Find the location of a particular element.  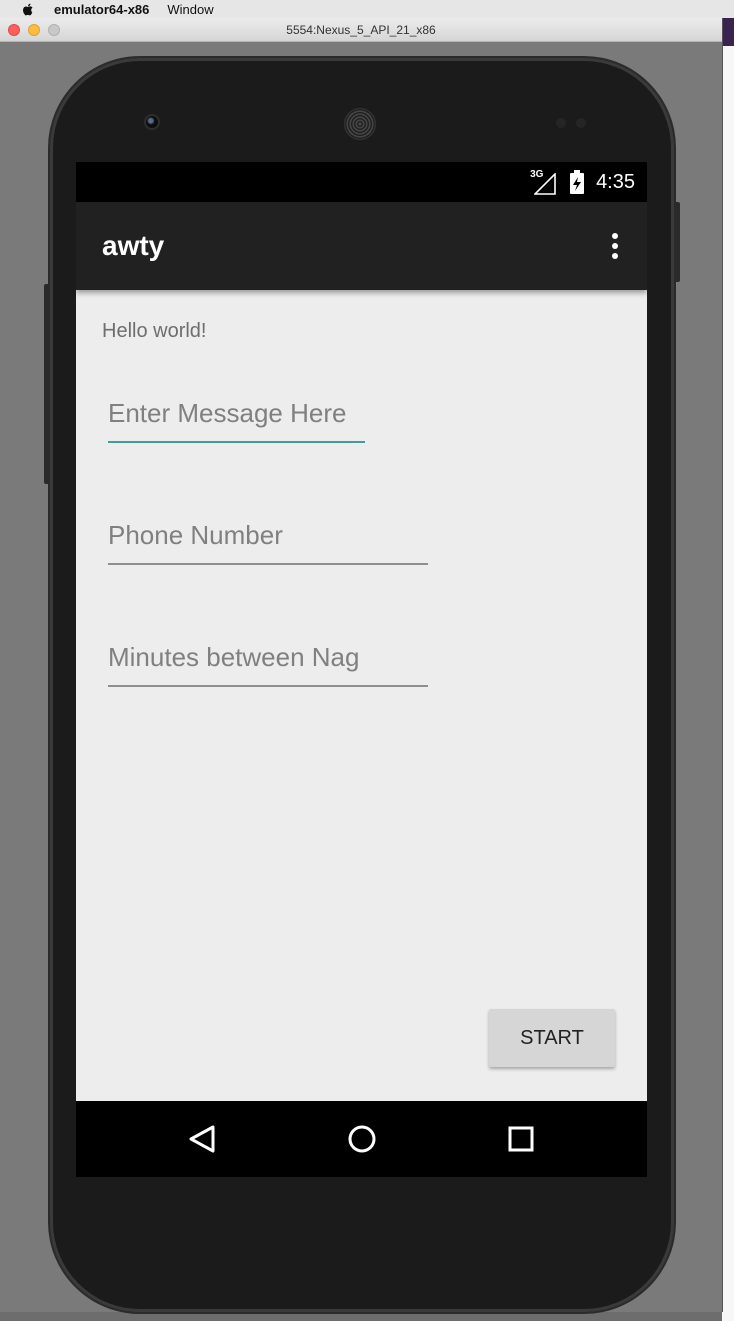

more-vert-icon is located at coordinates (615, 246).